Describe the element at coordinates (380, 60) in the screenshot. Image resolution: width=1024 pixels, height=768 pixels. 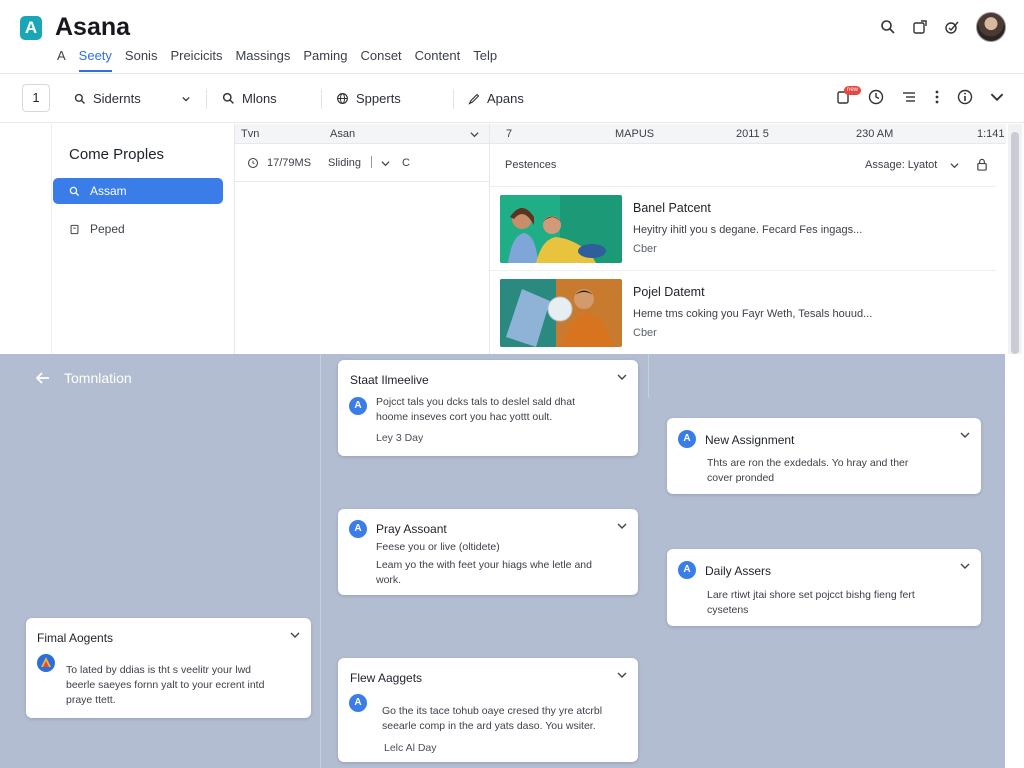
I see `tab-conset: Conset` at that location.